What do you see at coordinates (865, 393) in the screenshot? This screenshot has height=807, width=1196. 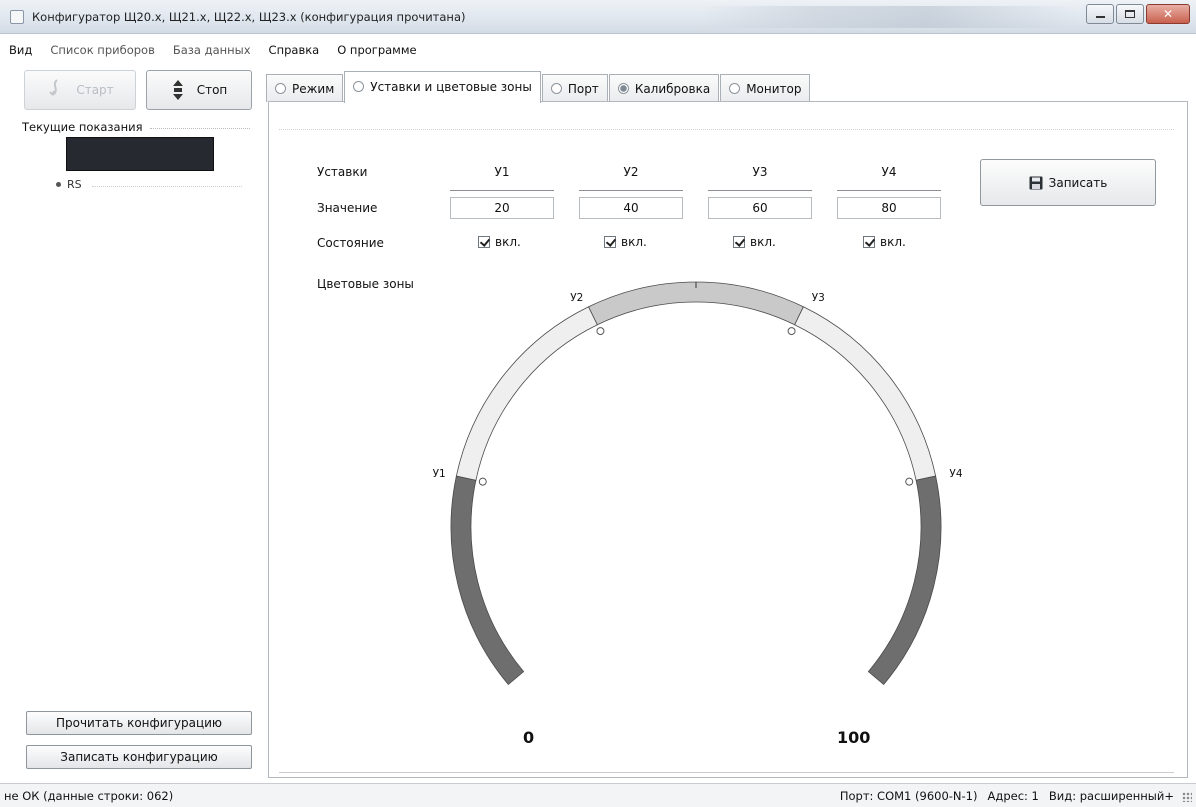 I see `zone-mid-right-band` at bounding box center [865, 393].